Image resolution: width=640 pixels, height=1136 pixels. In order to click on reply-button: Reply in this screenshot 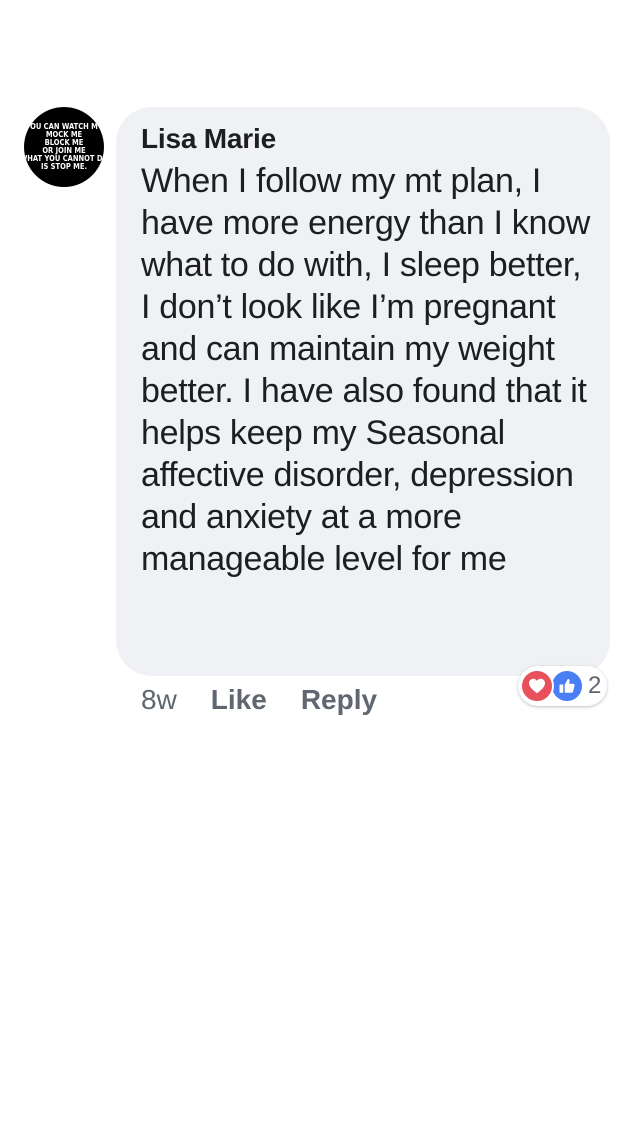, I will do `click(339, 700)`.